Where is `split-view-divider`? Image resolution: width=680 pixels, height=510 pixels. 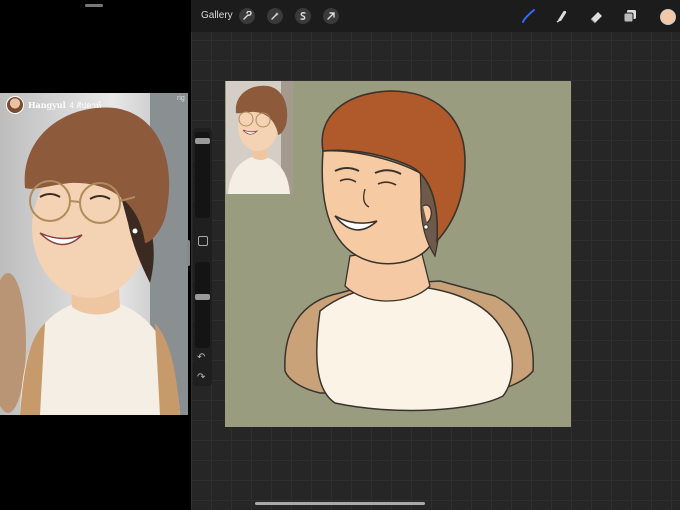 split-view-divider is located at coordinates (188, 253).